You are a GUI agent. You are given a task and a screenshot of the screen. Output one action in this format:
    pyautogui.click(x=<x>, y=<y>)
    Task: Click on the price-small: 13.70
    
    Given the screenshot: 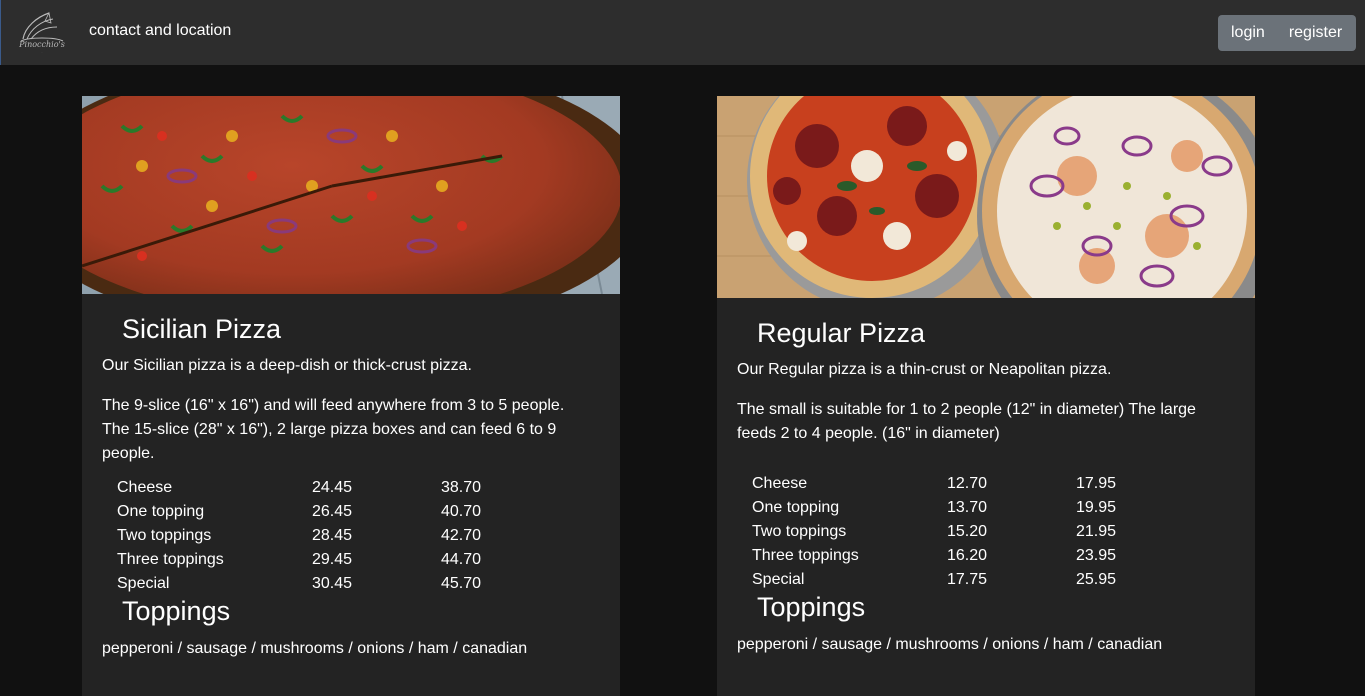 What is the action you would take?
    pyautogui.click(x=967, y=507)
    